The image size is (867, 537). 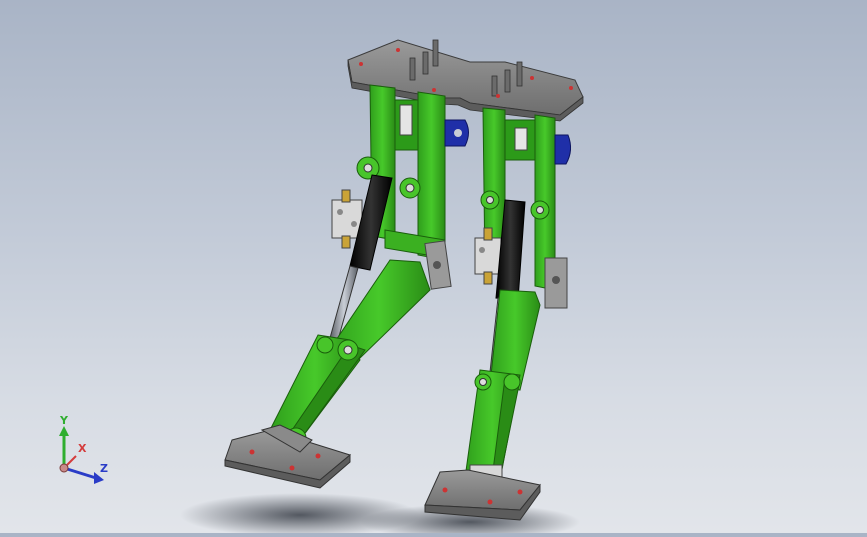 What do you see at coordinates (82, 448) in the screenshot?
I see `x-axis-label: X` at bounding box center [82, 448].